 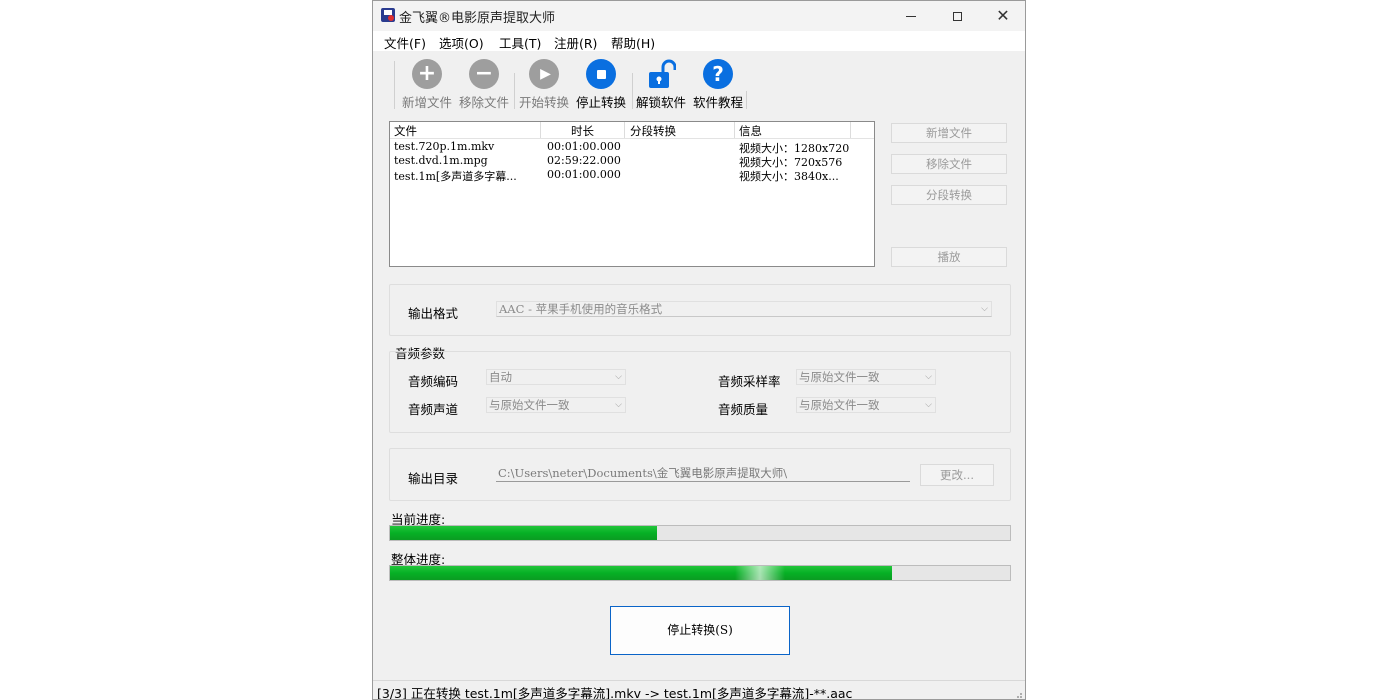 What do you see at coordinates (949, 257) in the screenshot?
I see `side-play-button: 播放` at bounding box center [949, 257].